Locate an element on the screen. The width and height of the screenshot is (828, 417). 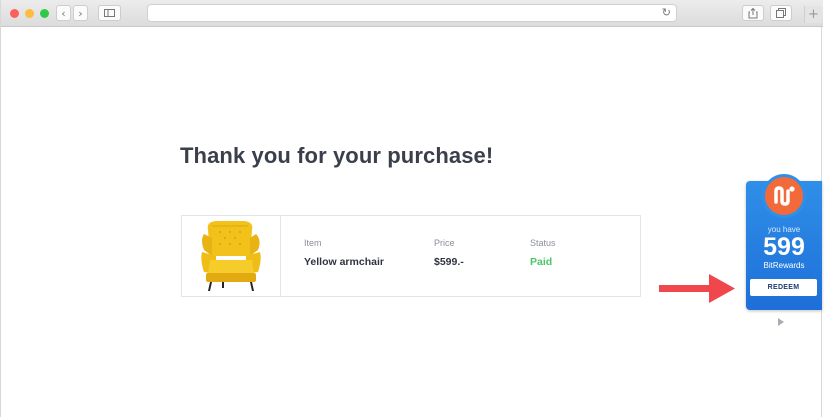
page-title: Thank you for your purchase! is located at coordinates (337, 155).